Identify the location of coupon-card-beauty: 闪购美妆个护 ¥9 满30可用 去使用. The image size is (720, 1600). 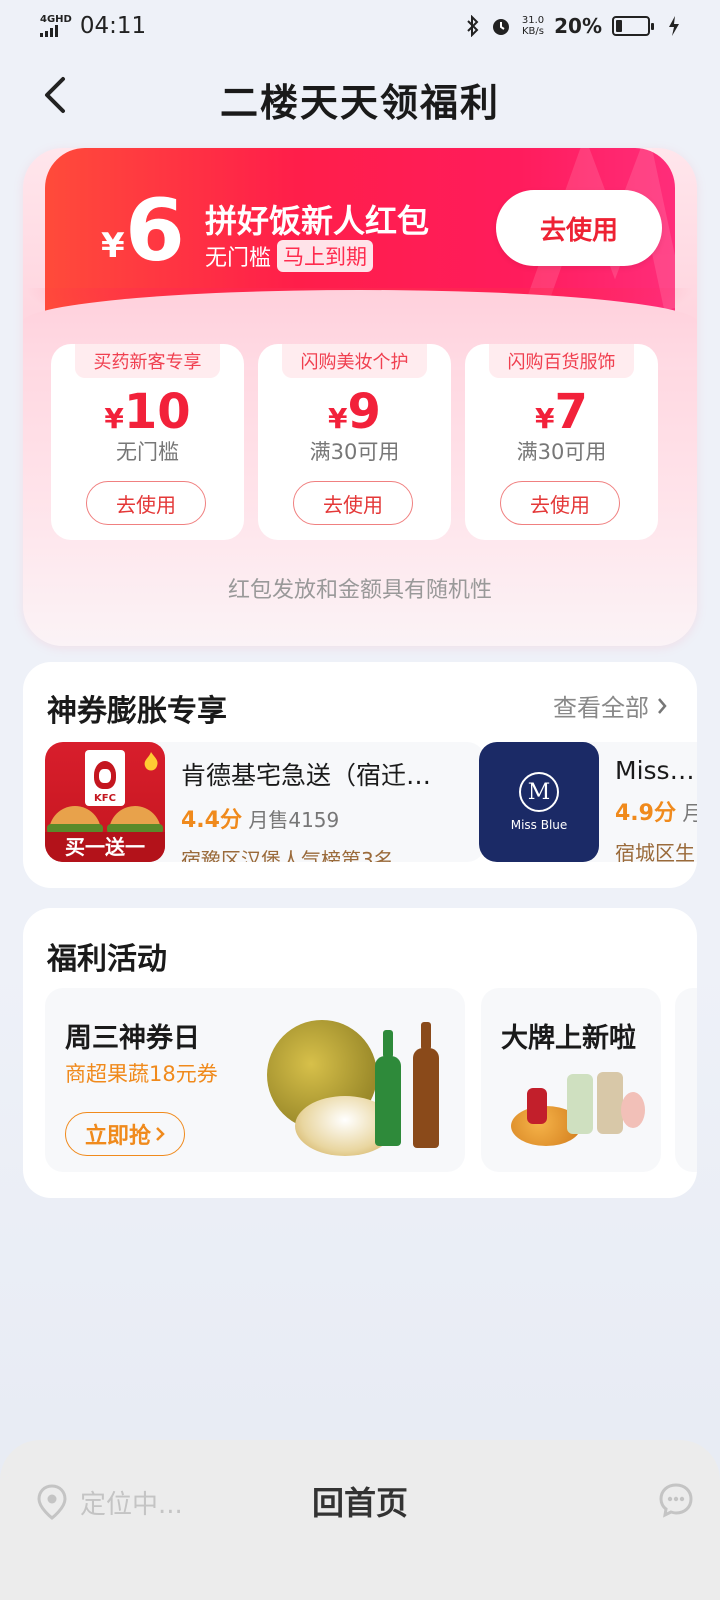
(354, 442).